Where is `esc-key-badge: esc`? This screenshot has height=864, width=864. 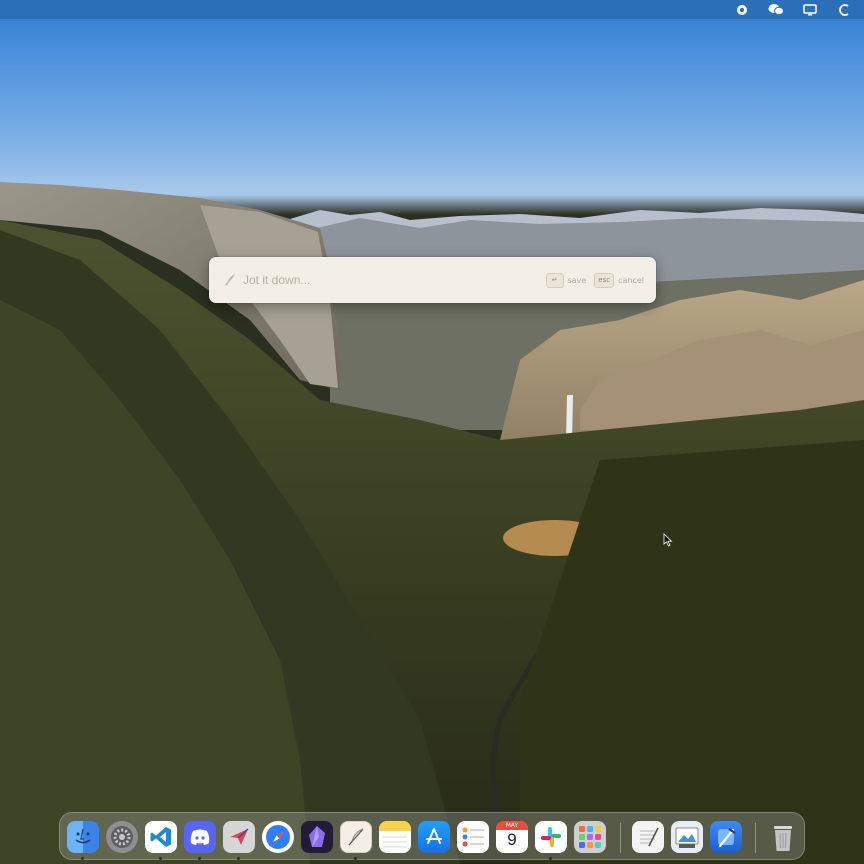 esc-key-badge: esc is located at coordinates (604, 280).